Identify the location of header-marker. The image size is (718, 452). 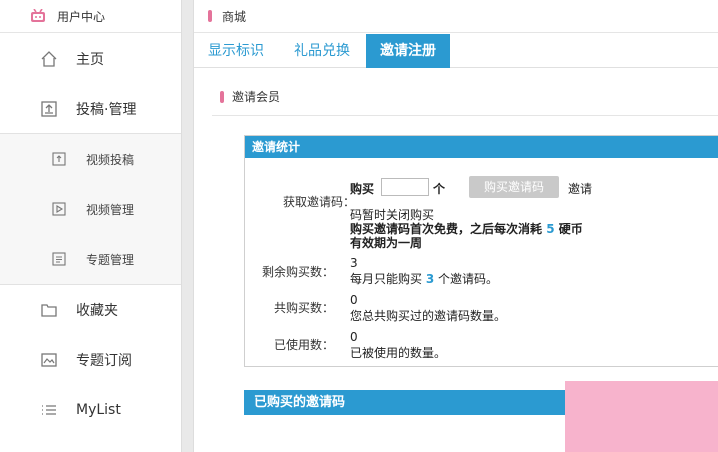
(210, 16).